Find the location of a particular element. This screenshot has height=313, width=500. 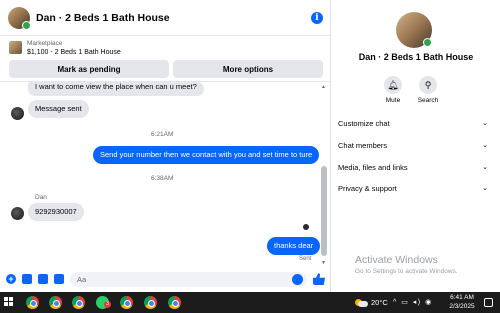

clock-date: 2/3/2025 is located at coordinates (462, 306).